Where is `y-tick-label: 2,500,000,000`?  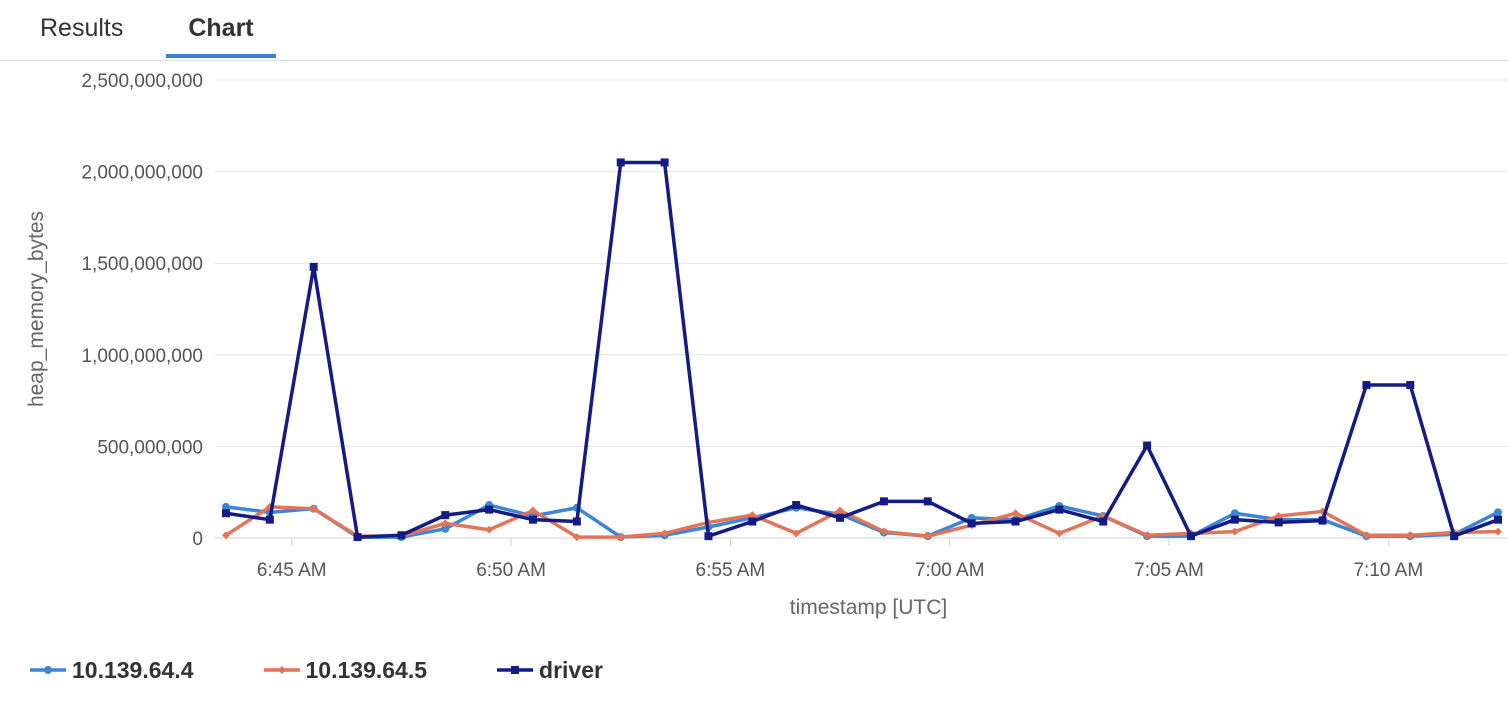 y-tick-label: 2,500,000,000 is located at coordinates (142, 81).